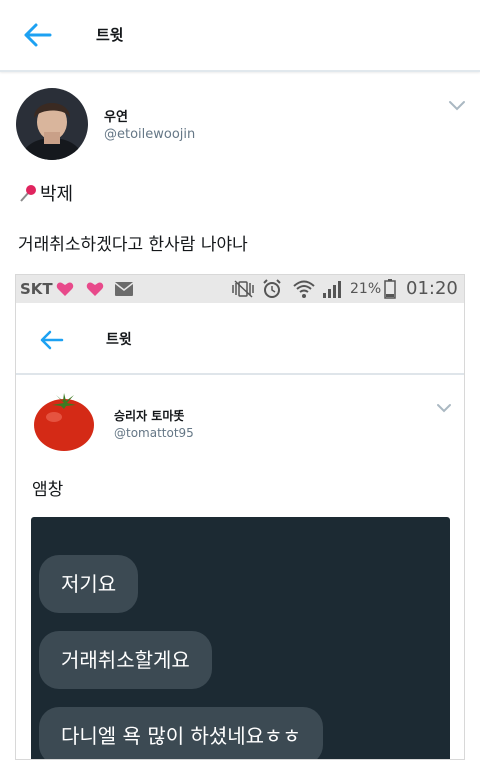  Describe the element at coordinates (89, 584) in the screenshot. I see `chat-bubble: 저기요` at that location.